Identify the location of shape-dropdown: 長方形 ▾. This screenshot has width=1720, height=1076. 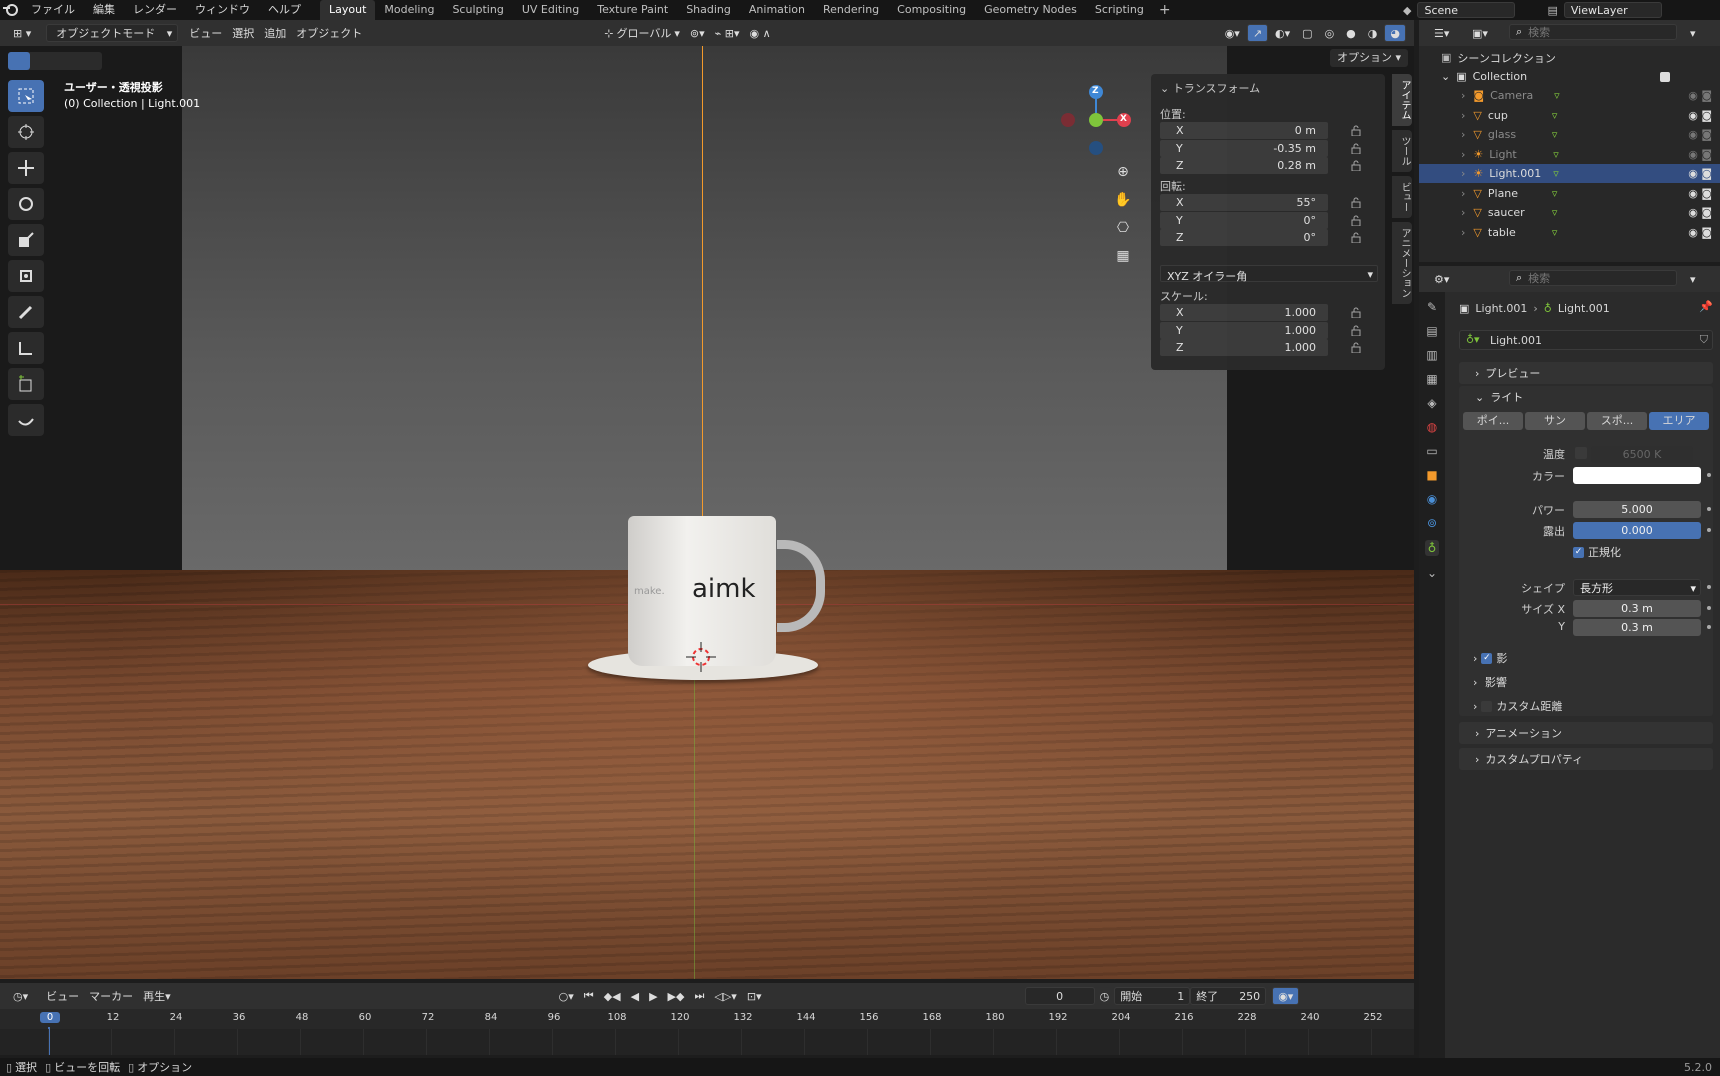
(1637, 587).